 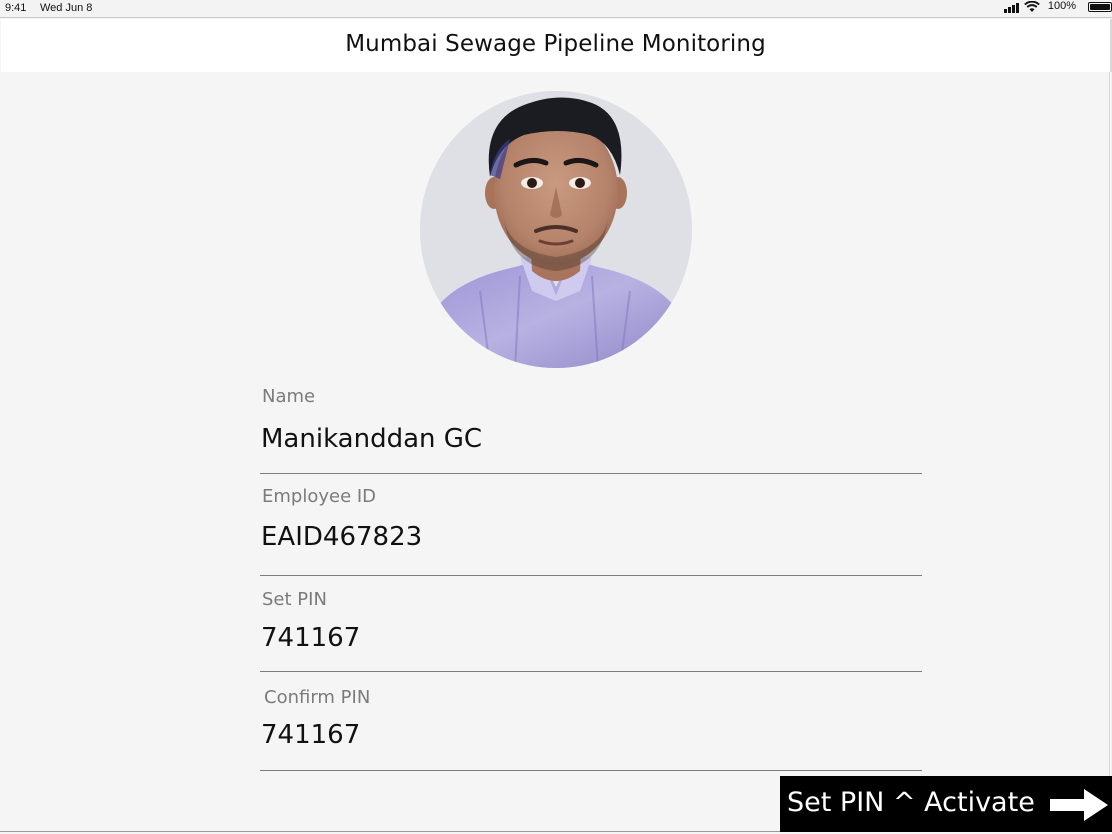 What do you see at coordinates (16, 8) in the screenshot?
I see `status-time: 9:41` at bounding box center [16, 8].